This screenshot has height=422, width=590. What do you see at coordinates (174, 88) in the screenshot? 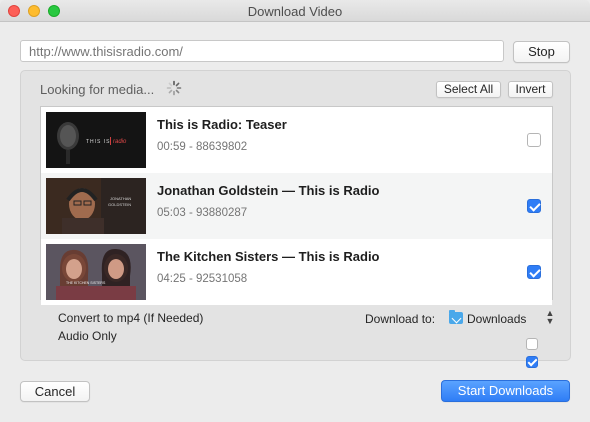
I see `loading-spinner-icon` at bounding box center [174, 88].